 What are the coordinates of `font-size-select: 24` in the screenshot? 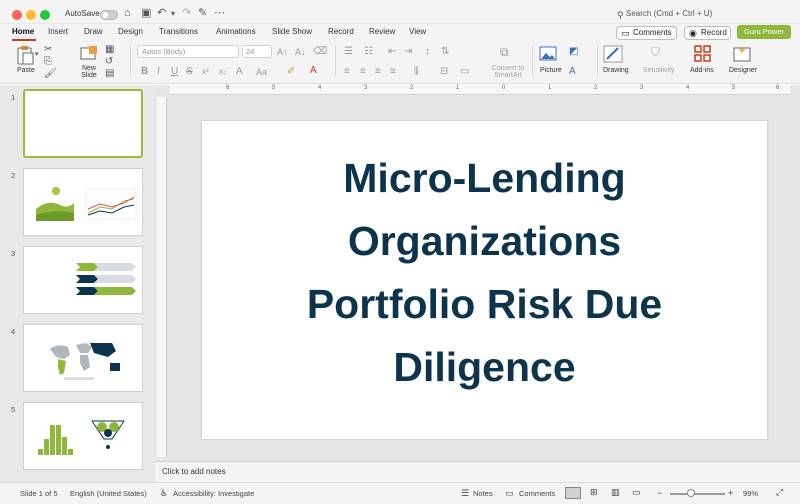 It's located at (257, 51).